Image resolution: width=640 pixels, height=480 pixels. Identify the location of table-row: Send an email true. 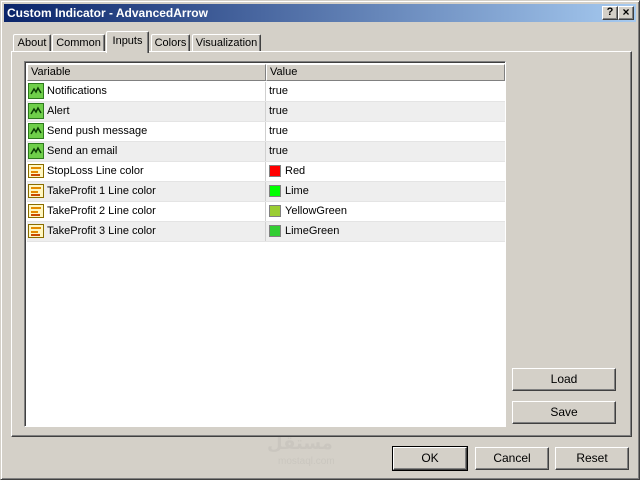
(266, 152).